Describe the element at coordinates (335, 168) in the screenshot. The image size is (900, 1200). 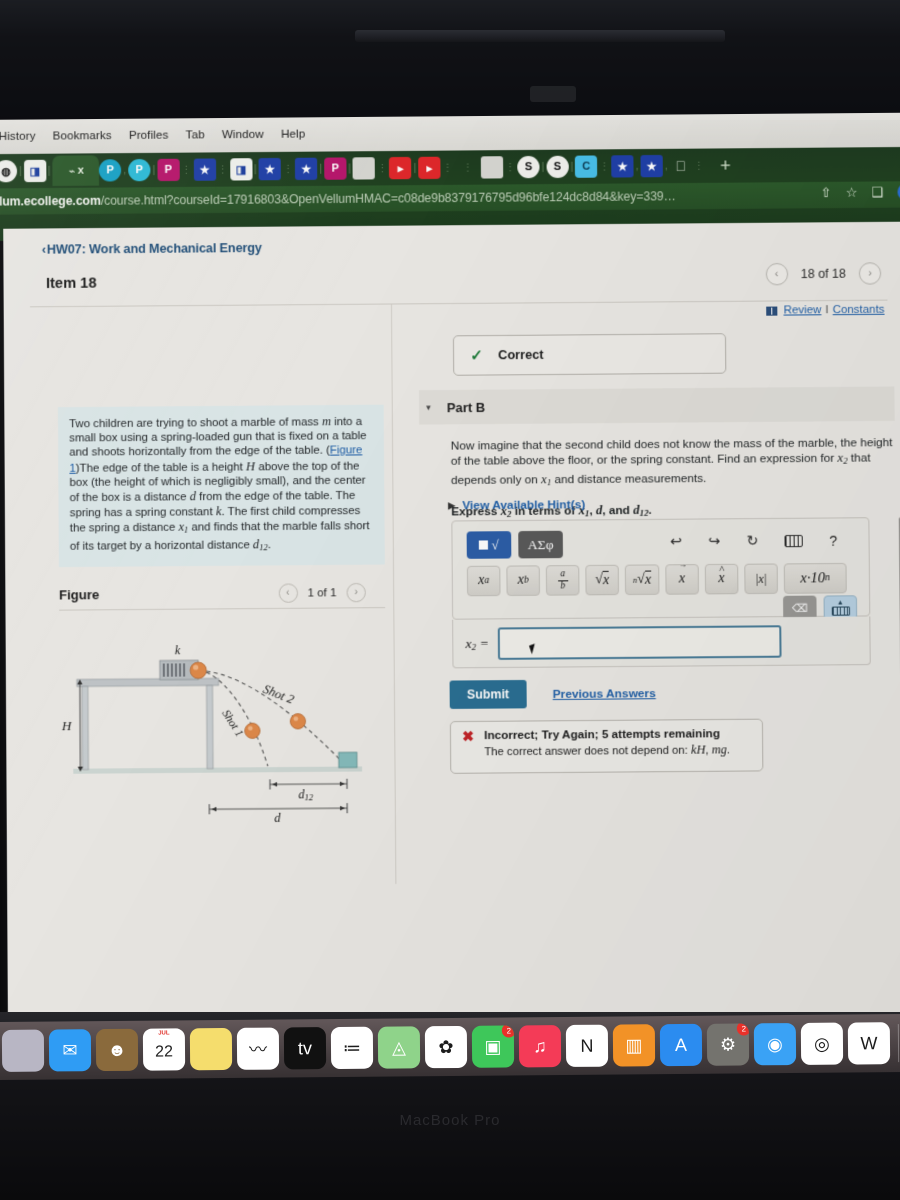
I see `tab-icon-pinterest-4: P` at that location.